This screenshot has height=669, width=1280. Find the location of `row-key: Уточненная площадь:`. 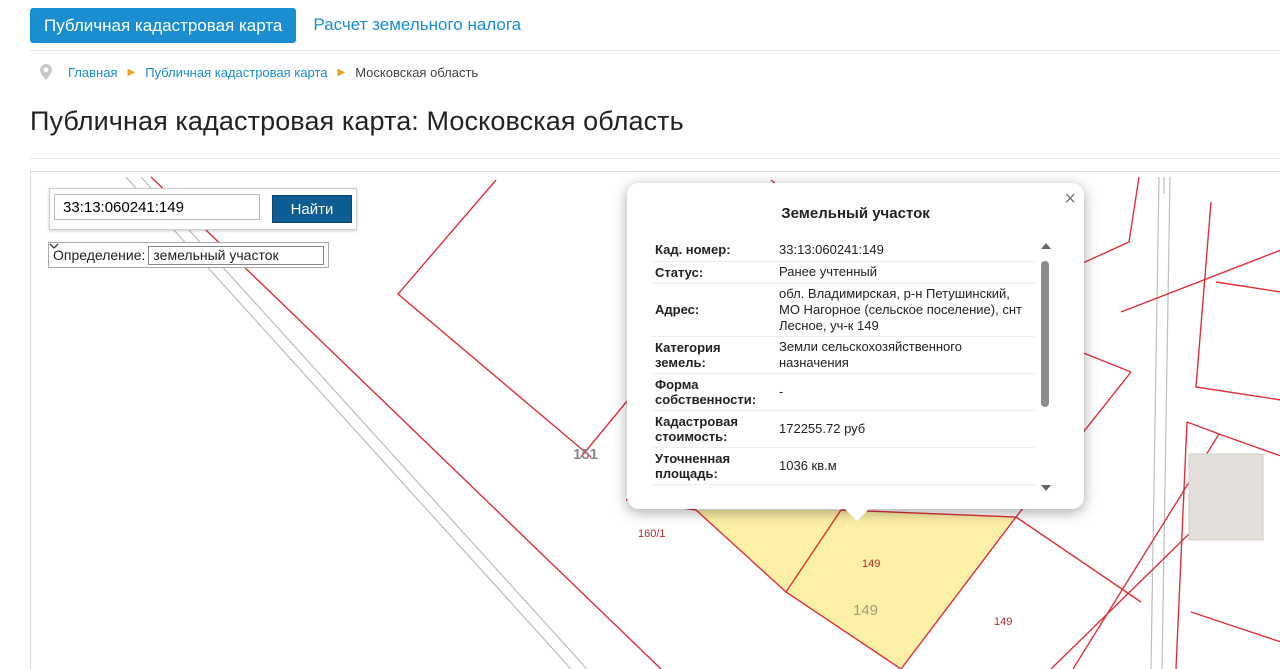

row-key: Уточненная площадь: is located at coordinates (709, 466).